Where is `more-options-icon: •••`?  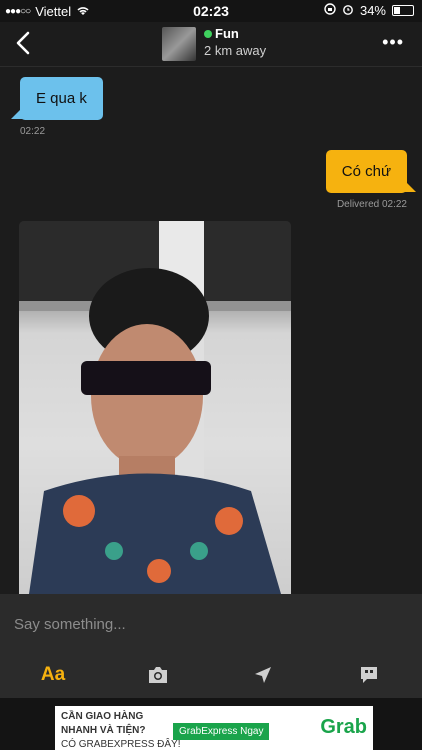
more-options-icon: ••• is located at coordinates (393, 42).